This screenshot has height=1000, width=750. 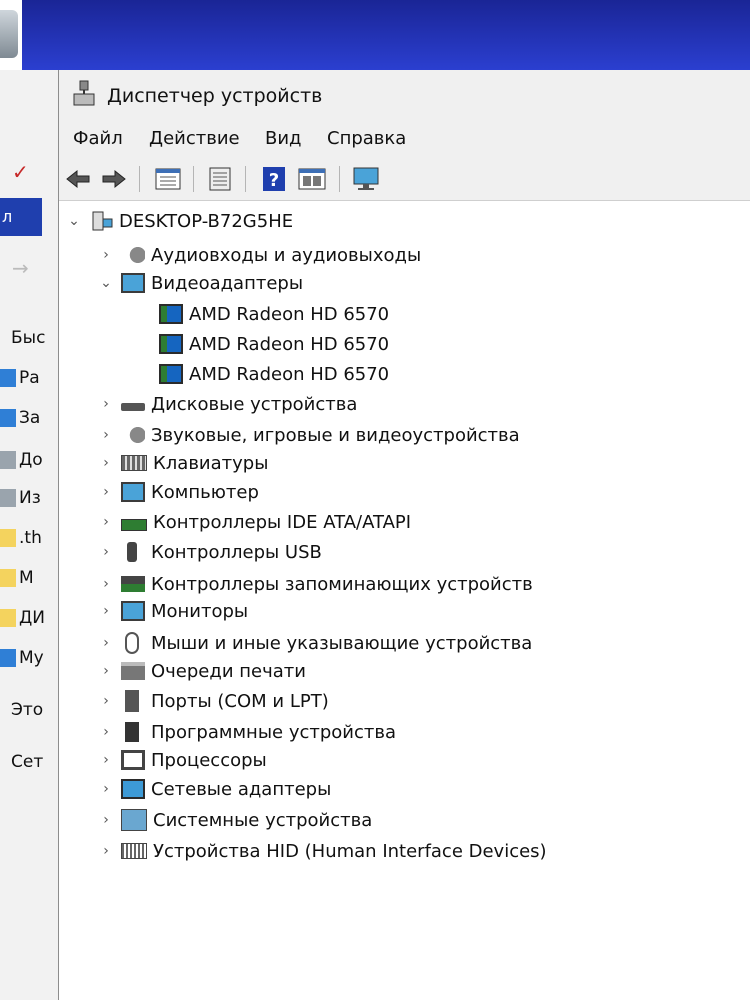 What do you see at coordinates (20, 172) in the screenshot?
I see `checklist-icon: ✓` at bounding box center [20, 172].